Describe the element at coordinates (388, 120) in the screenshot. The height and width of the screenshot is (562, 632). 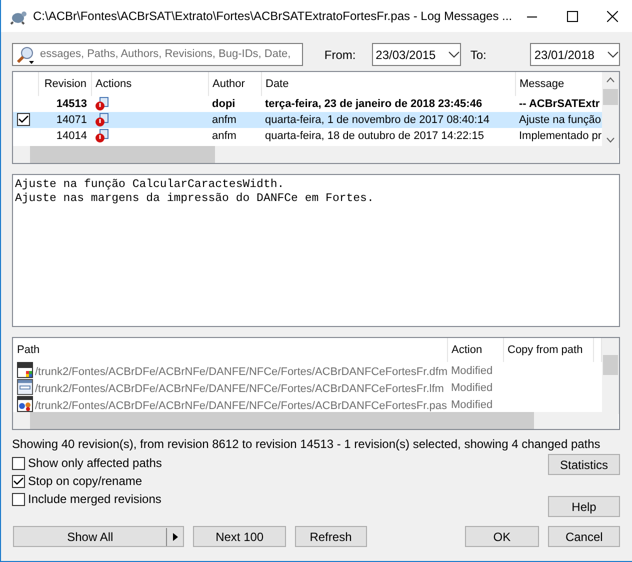
I see `date-cell: quarta-feira, 1 de novembro de 2017 08:40:14` at that location.